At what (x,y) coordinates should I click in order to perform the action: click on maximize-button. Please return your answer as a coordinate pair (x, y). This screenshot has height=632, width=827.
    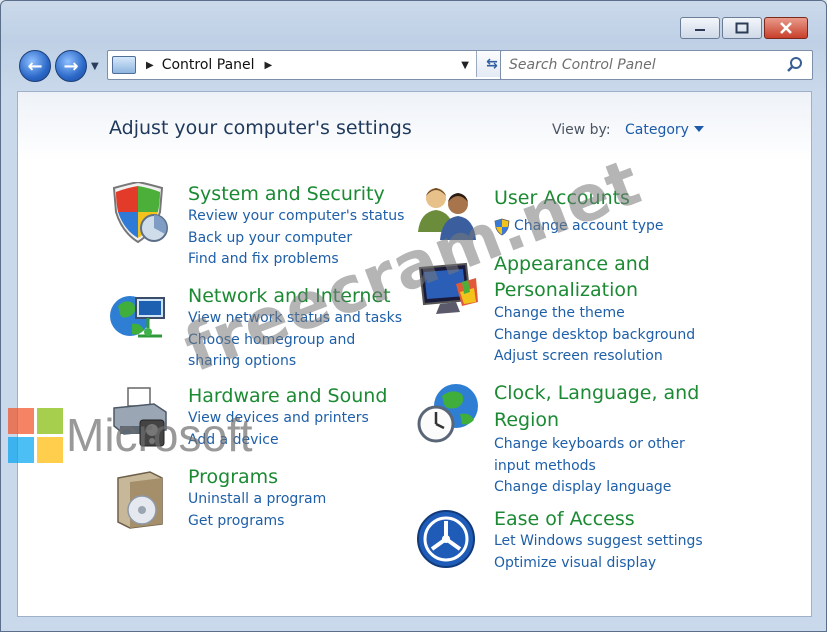
    Looking at the image, I should click on (742, 28).